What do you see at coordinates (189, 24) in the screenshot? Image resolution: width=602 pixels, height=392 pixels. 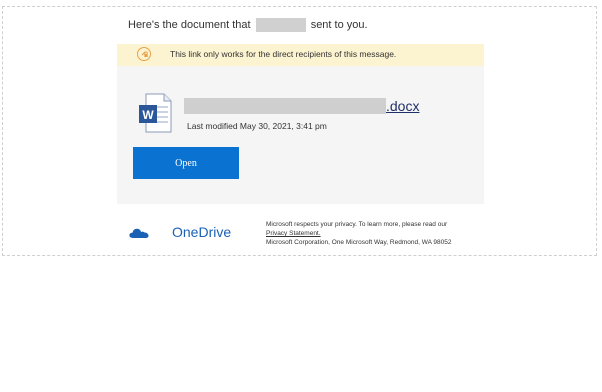 I see `intro-before: Here's the document that` at bounding box center [189, 24].